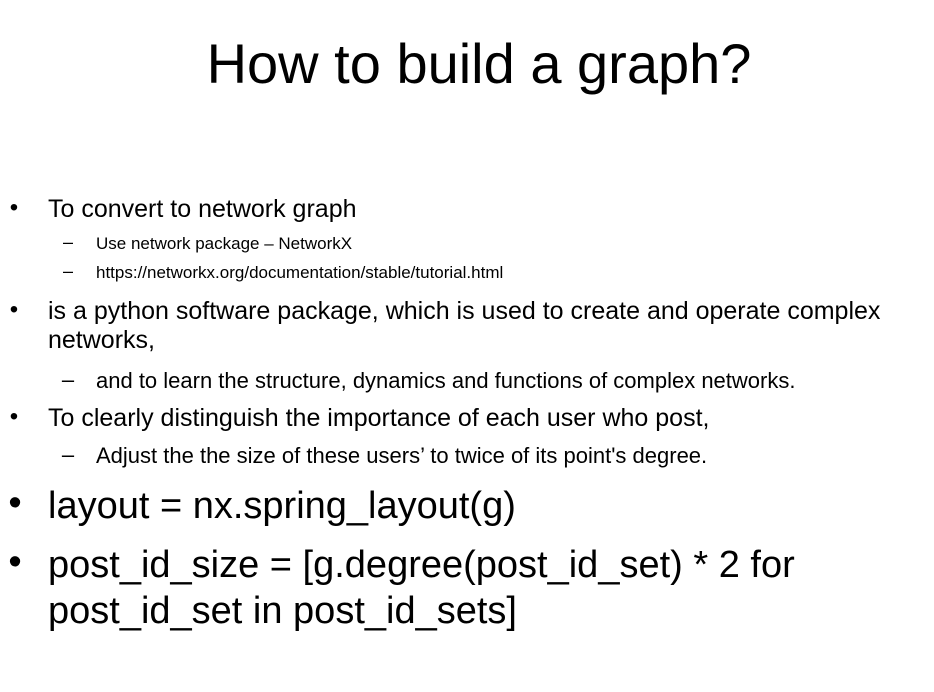 The height and width of the screenshot is (692, 934). I want to click on bullet-text-line-2: networks,, so click(101, 340).